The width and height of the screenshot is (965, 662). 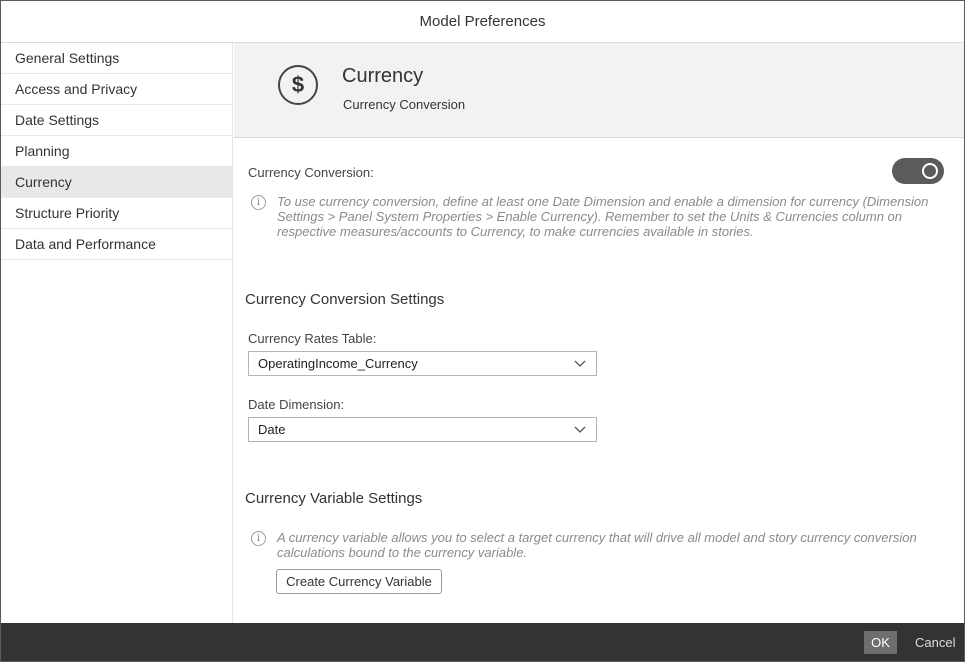 What do you see at coordinates (482, 22) in the screenshot?
I see `dialog-title: Model Preferences` at bounding box center [482, 22].